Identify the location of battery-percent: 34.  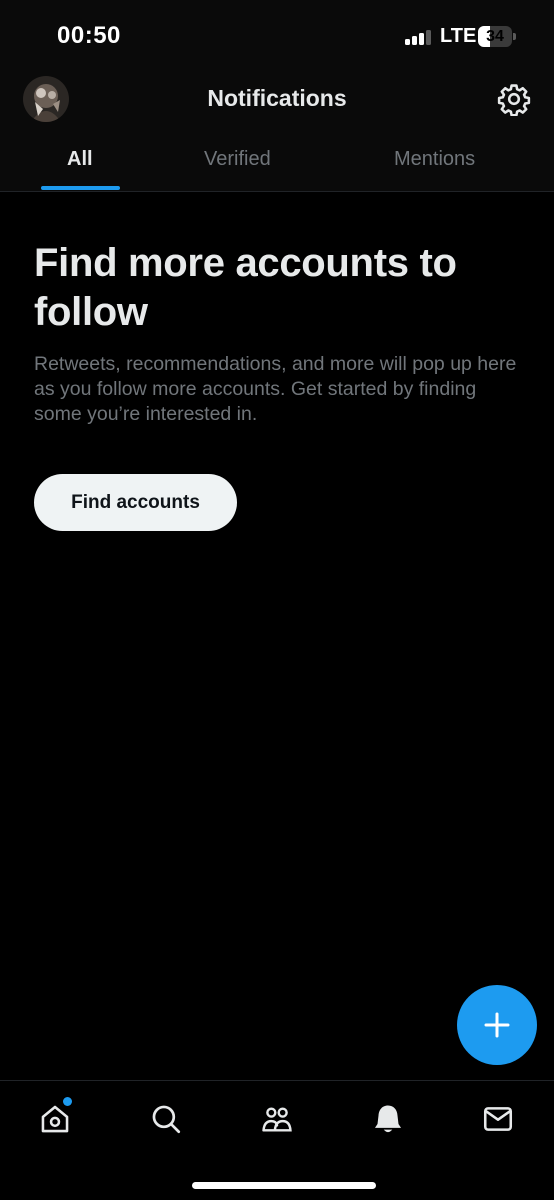
(495, 36).